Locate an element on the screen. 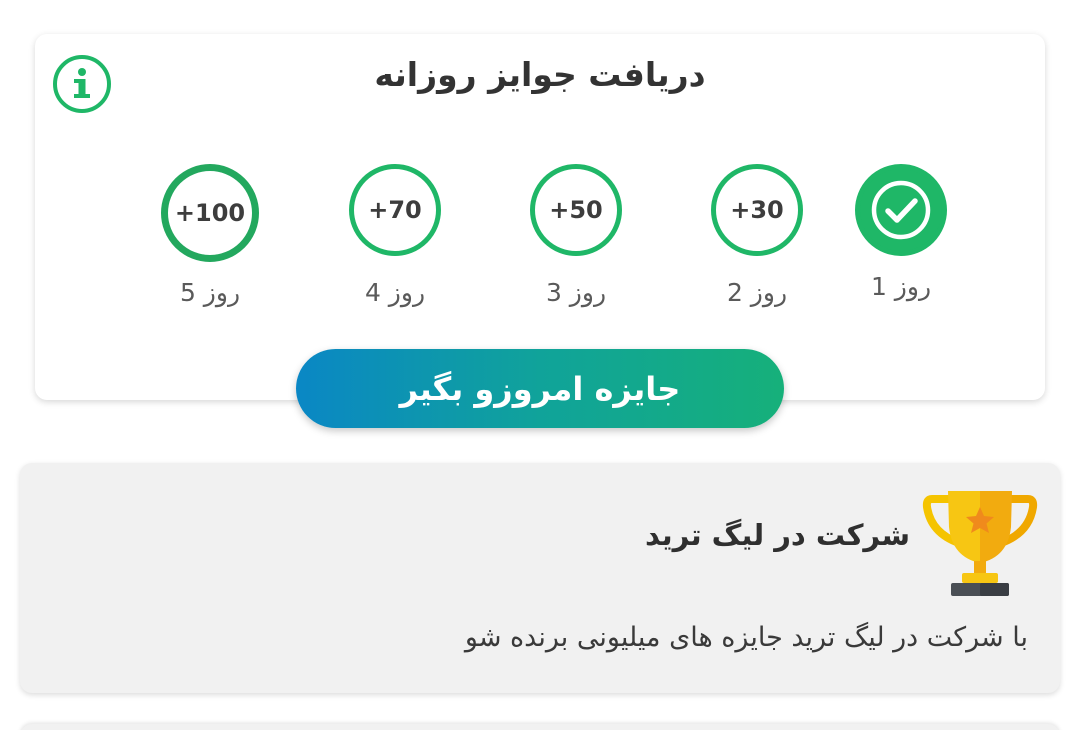 This screenshot has width=1080, height=730. next-card-edge is located at coordinates (540, 727).